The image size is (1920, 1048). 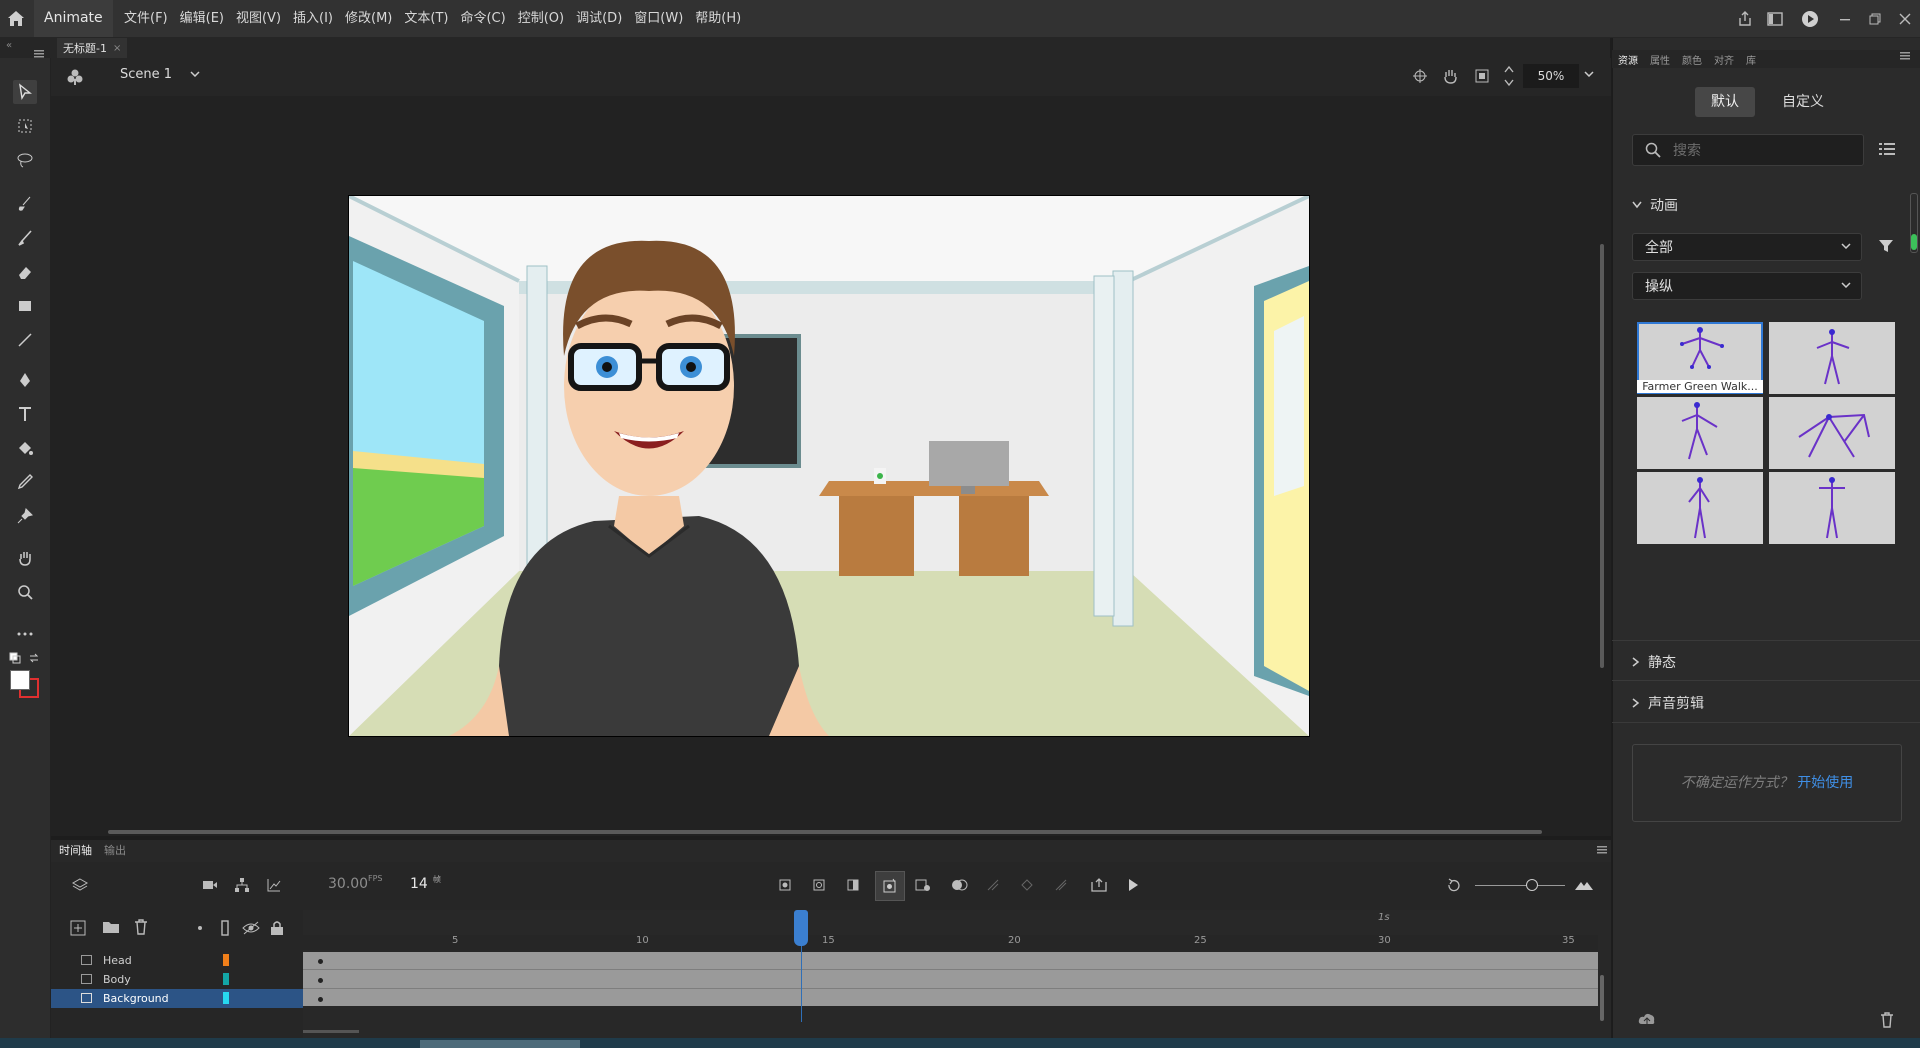 I want to click on insert-tween-icon, so click(x=923, y=885).